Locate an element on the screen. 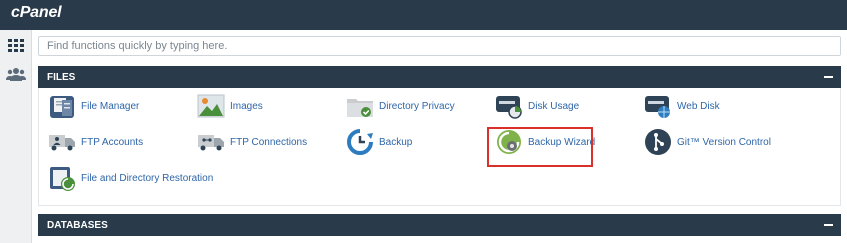 This screenshot has width=847, height=243. top-bar: cPanel is located at coordinates (423, 15).